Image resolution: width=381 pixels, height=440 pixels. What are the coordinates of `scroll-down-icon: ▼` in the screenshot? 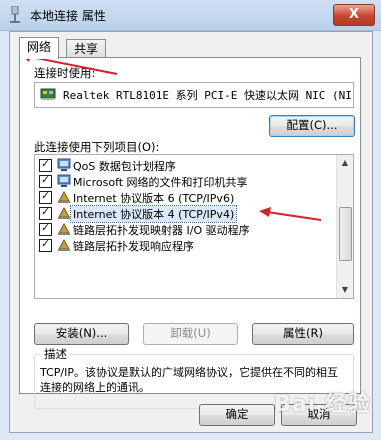 It's located at (345, 290).